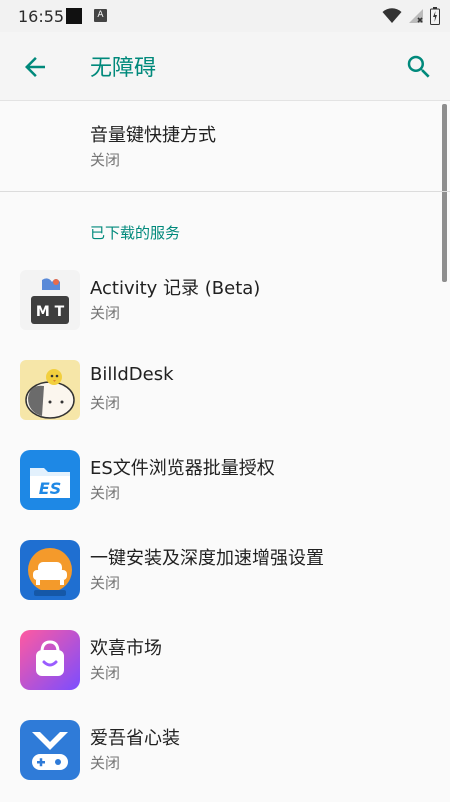 The image size is (450, 802). I want to click on service-name: Activity 记录 (Beta), so click(175, 288).